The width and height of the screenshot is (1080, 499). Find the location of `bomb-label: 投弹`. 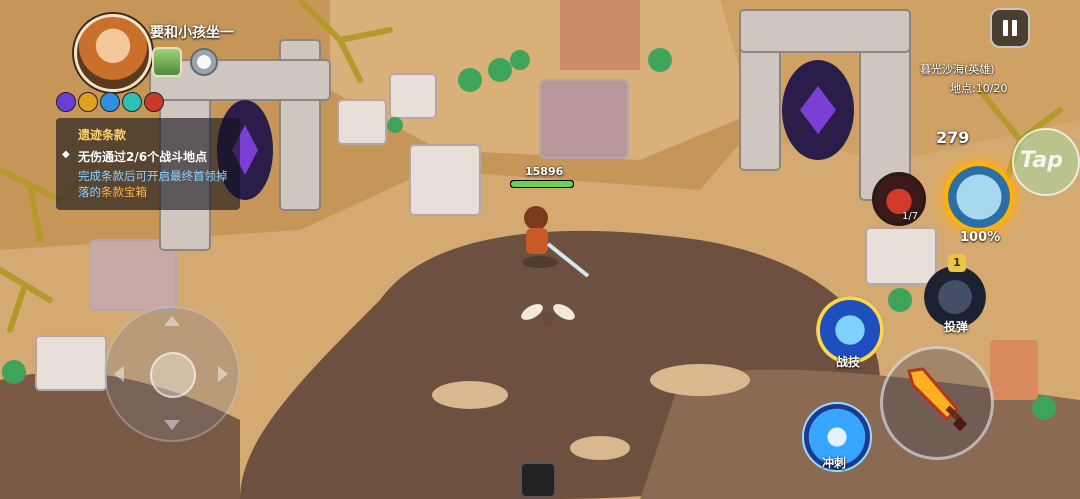

bomb-label: 投弹 is located at coordinates (956, 327).